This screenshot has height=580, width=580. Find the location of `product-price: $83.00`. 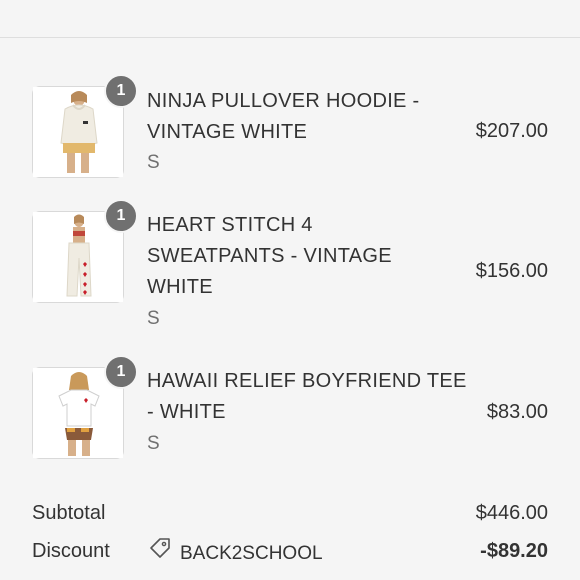

product-price: $83.00 is located at coordinates (517, 412).